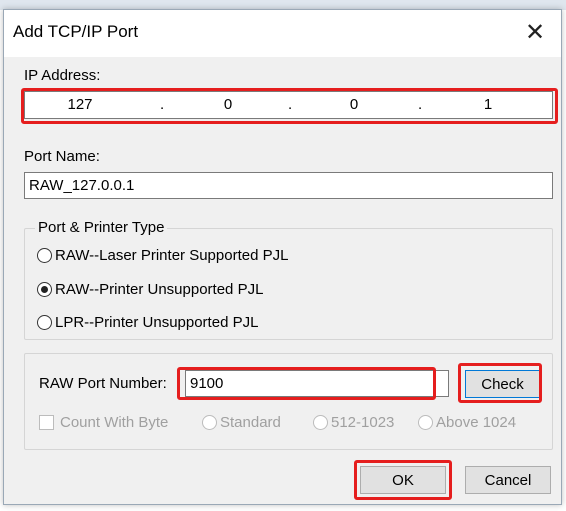  I want to click on radio-lpr-printer-unsupported-pjl: LPR--Printer Unsupported PJL, so click(147, 322).